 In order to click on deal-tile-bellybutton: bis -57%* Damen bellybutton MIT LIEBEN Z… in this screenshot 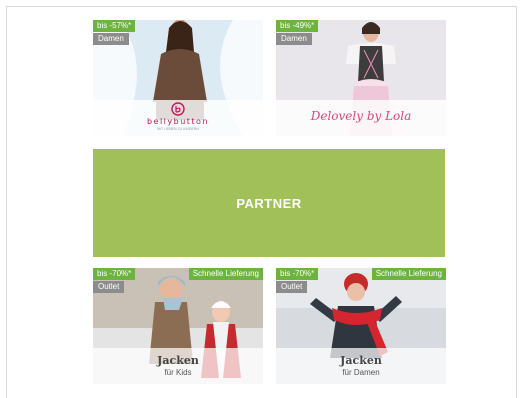, I will do `click(178, 78)`.